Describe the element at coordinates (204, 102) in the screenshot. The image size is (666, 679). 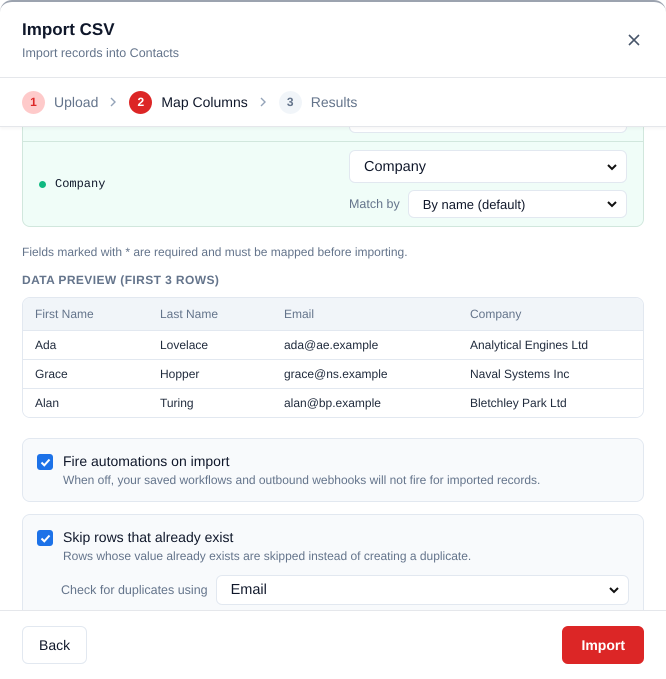
I see `step-label: Map Columns` at that location.